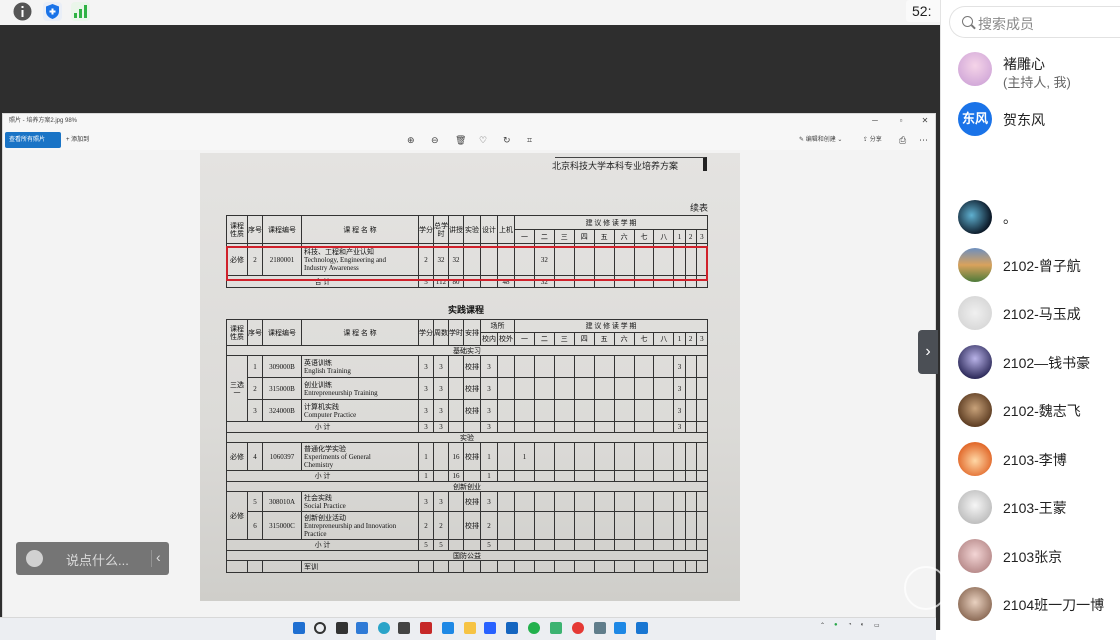 The image size is (1120, 640). Describe the element at coordinates (925, 121) in the screenshot. I see `close-icon: ✕` at that location.